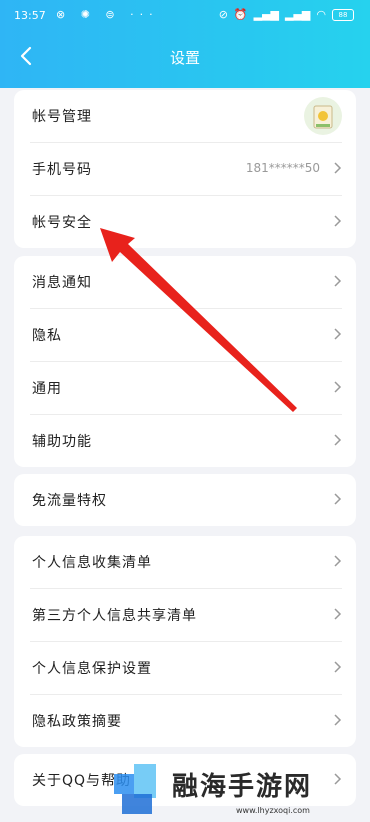 This screenshot has width=370, height=822. I want to click on status-right-icons: ⊘ ⏰ ▂▄▆ ▂▄▆ ◠ 88, so click(286, 14).